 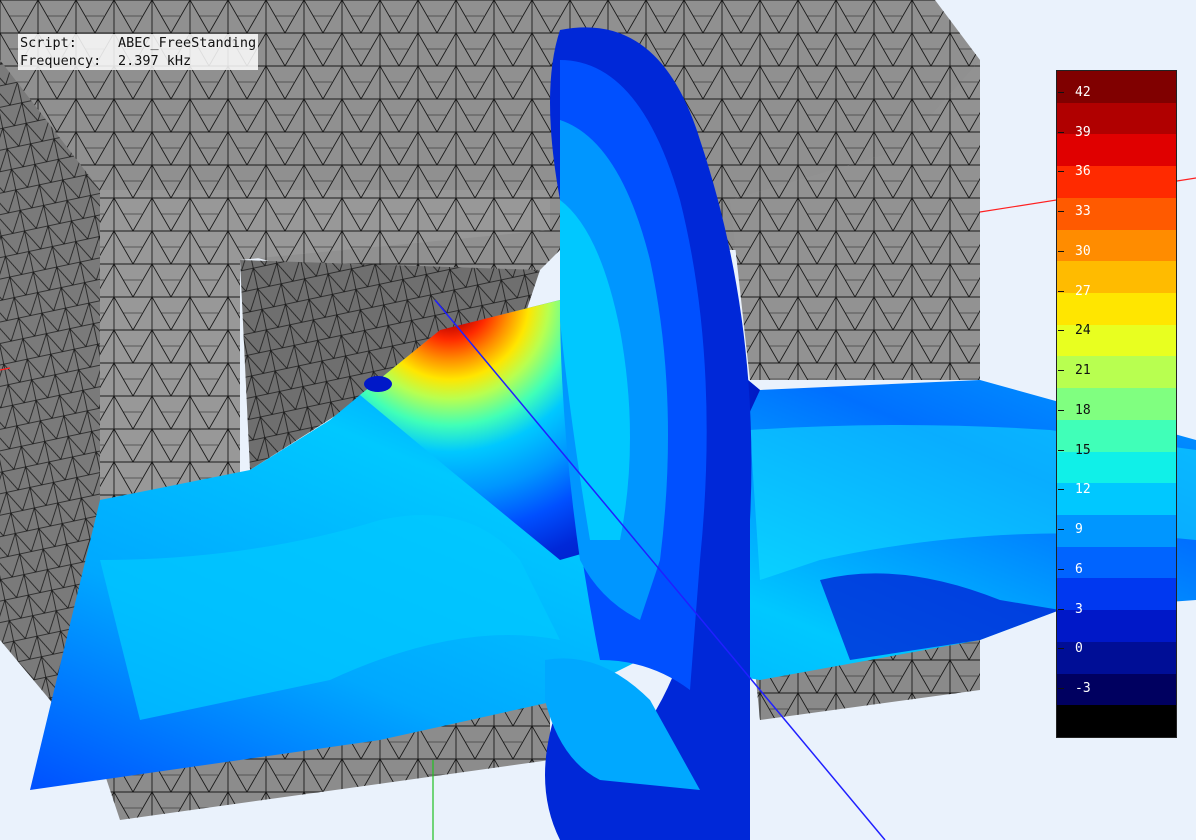 What do you see at coordinates (1083, 331) in the screenshot?
I see `legend-tick-label: 24` at bounding box center [1083, 331].